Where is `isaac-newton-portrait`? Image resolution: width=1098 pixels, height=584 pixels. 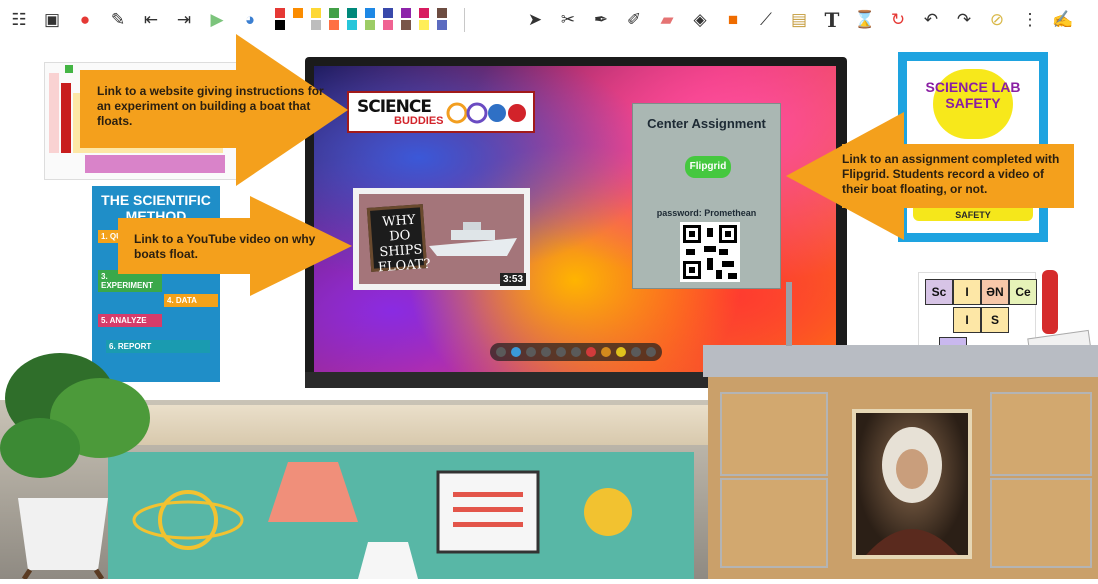
isaac-newton-portrait is located at coordinates (912, 484).